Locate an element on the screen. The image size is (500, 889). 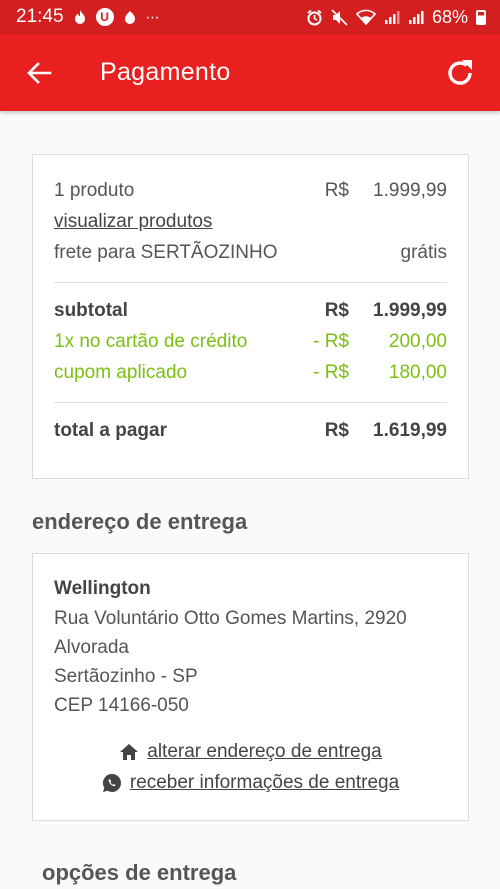
subtotal-currency: R$ is located at coordinates (336, 310).